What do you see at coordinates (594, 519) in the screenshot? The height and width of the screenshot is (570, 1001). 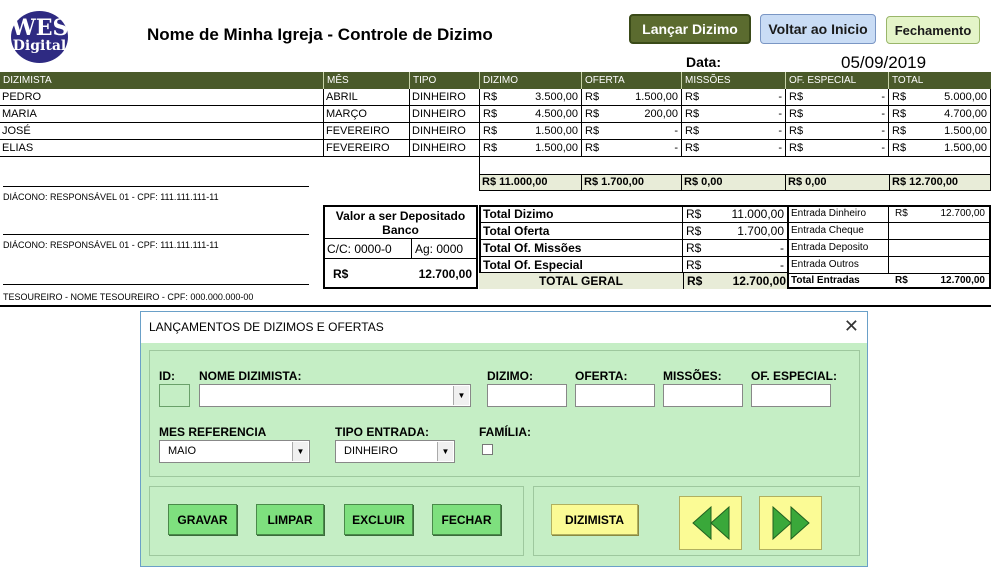 I see `dizimista-button: DIZIMISTA` at bounding box center [594, 519].